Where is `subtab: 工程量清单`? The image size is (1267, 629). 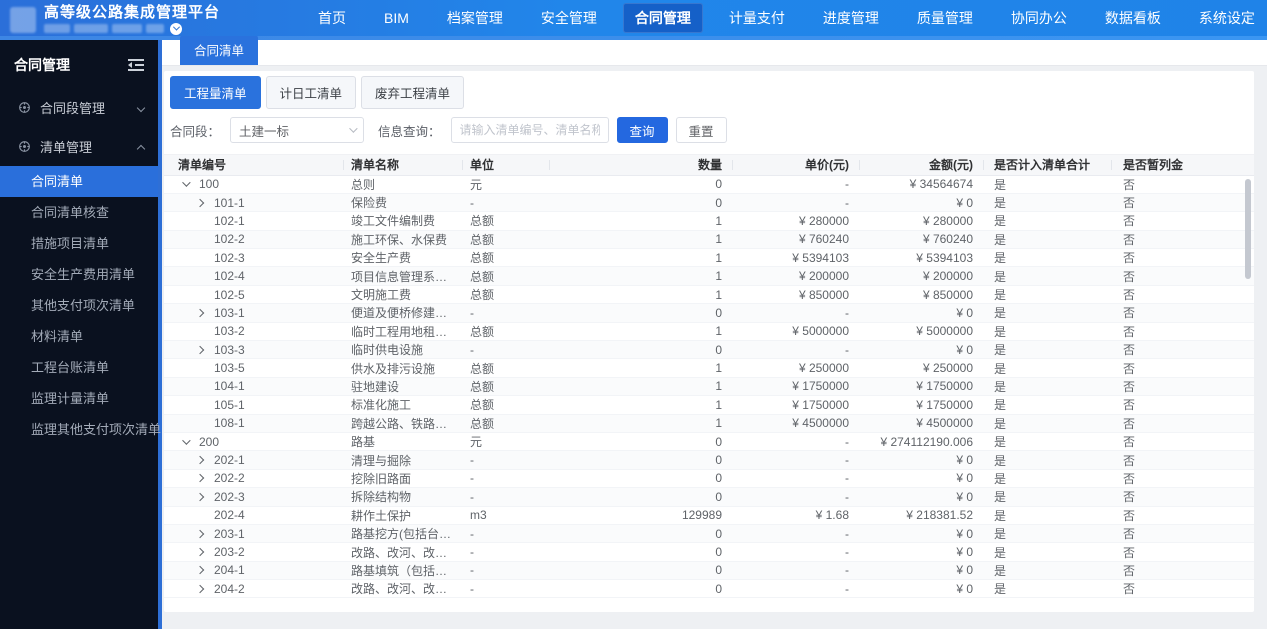
subtab: 工程量清单 is located at coordinates (215, 92).